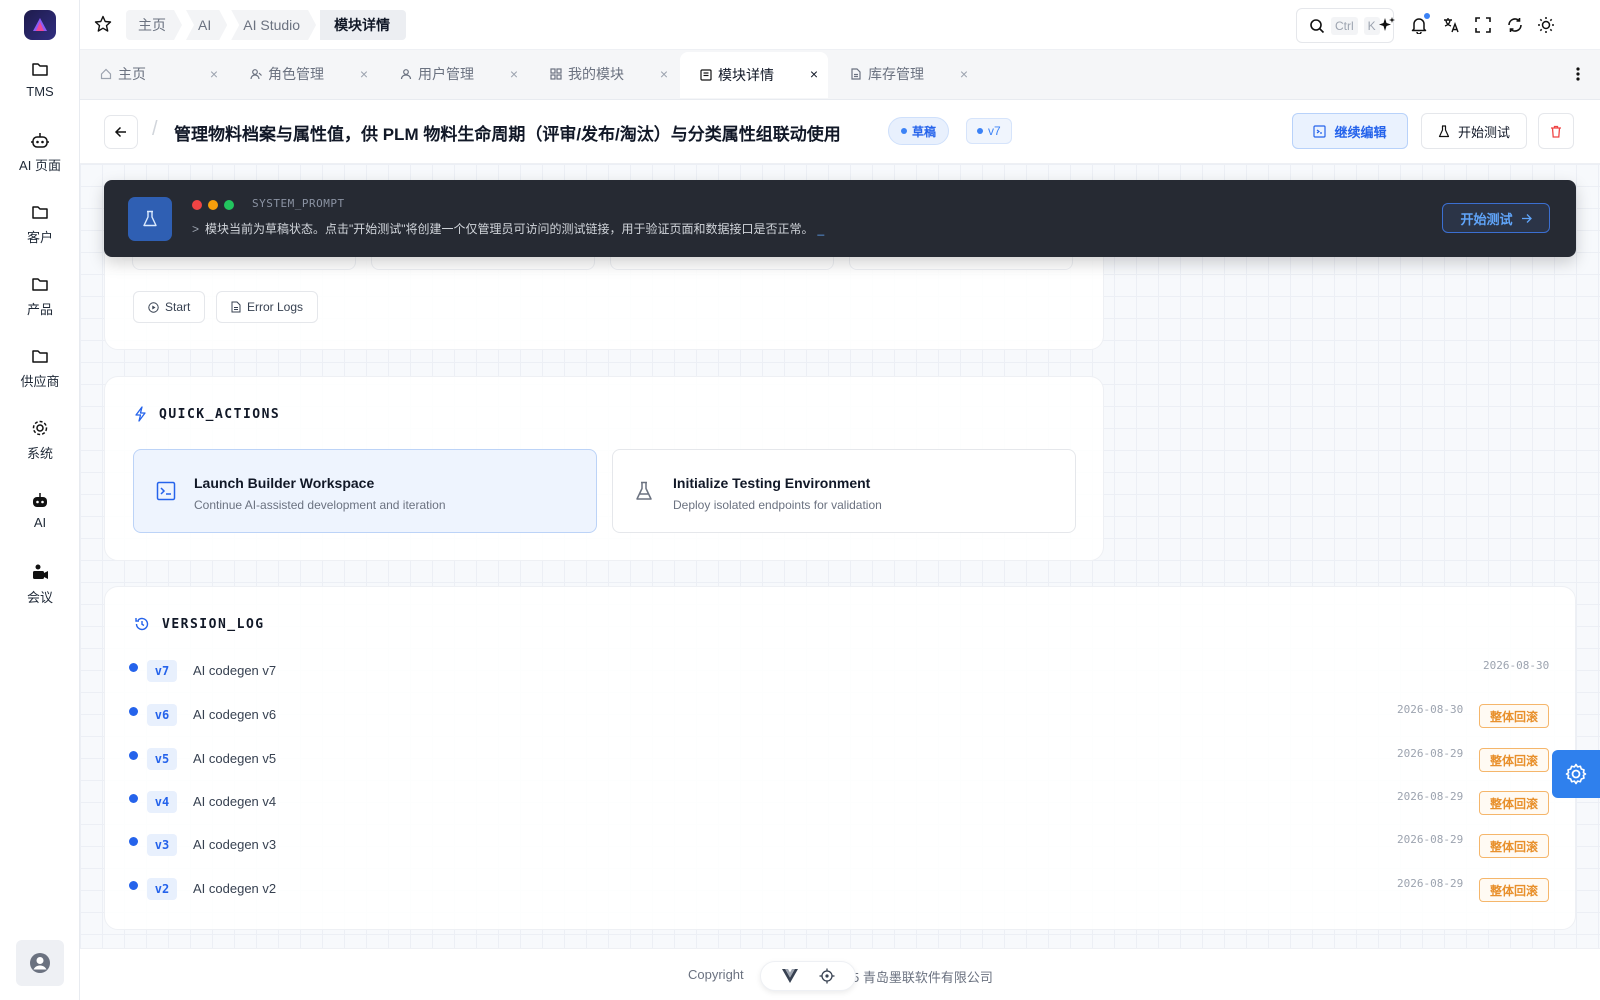  I want to click on system-prompt-label: SYSTEM_PROMPT, so click(298, 203).